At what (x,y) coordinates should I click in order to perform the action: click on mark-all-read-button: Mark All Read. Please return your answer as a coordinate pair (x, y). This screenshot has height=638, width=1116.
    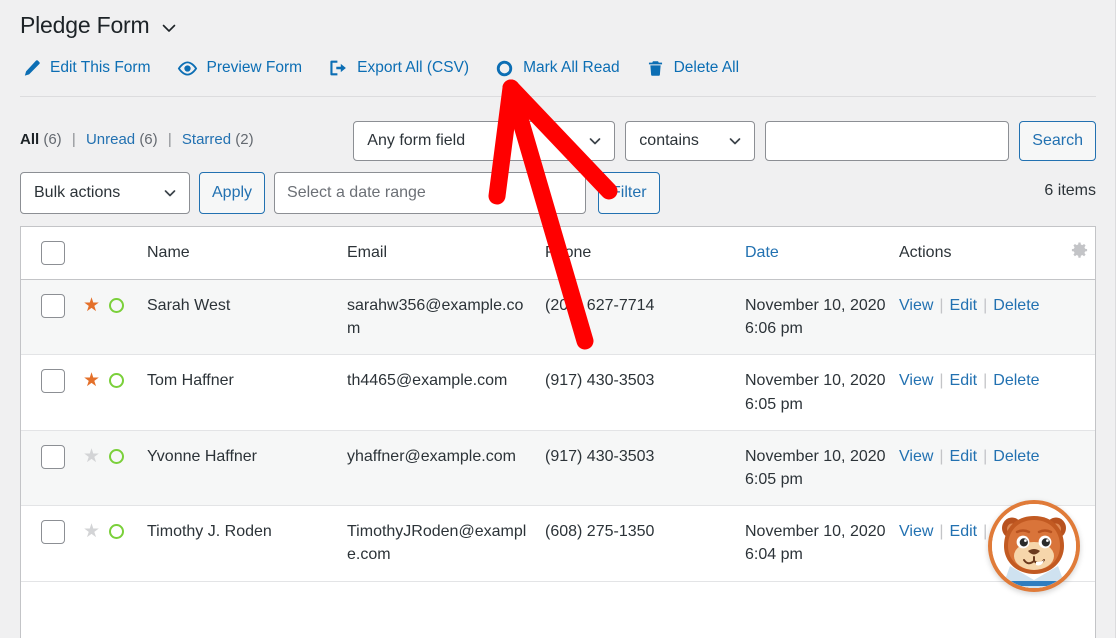
    Looking at the image, I should click on (557, 68).